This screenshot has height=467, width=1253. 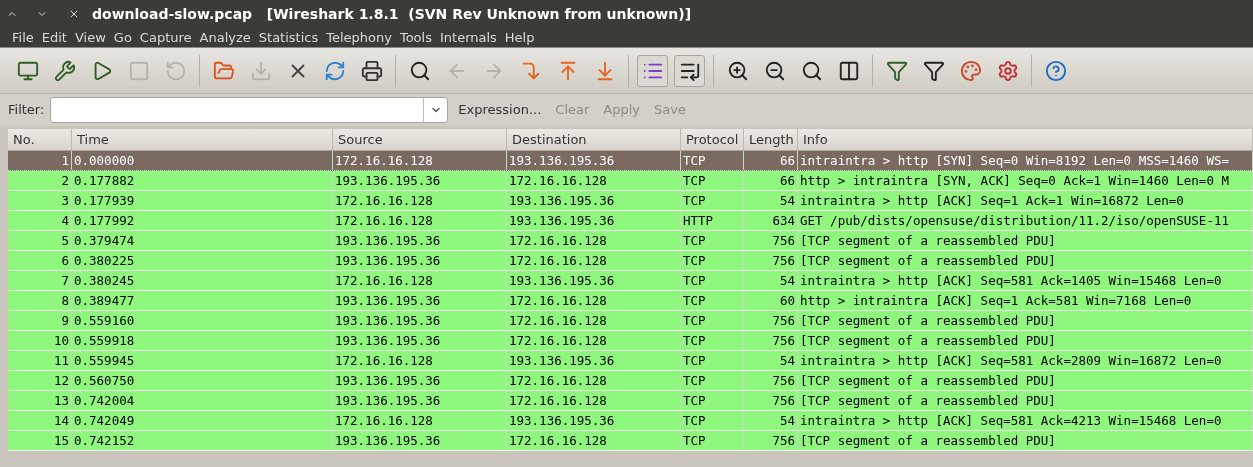 What do you see at coordinates (848, 70) in the screenshot?
I see `columns-icon` at bounding box center [848, 70].